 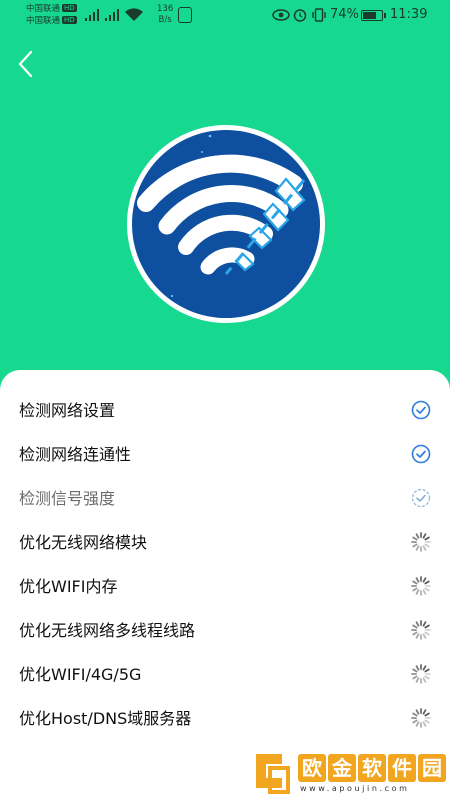 I want to click on task-label: 检测信号强度, so click(x=67, y=498).